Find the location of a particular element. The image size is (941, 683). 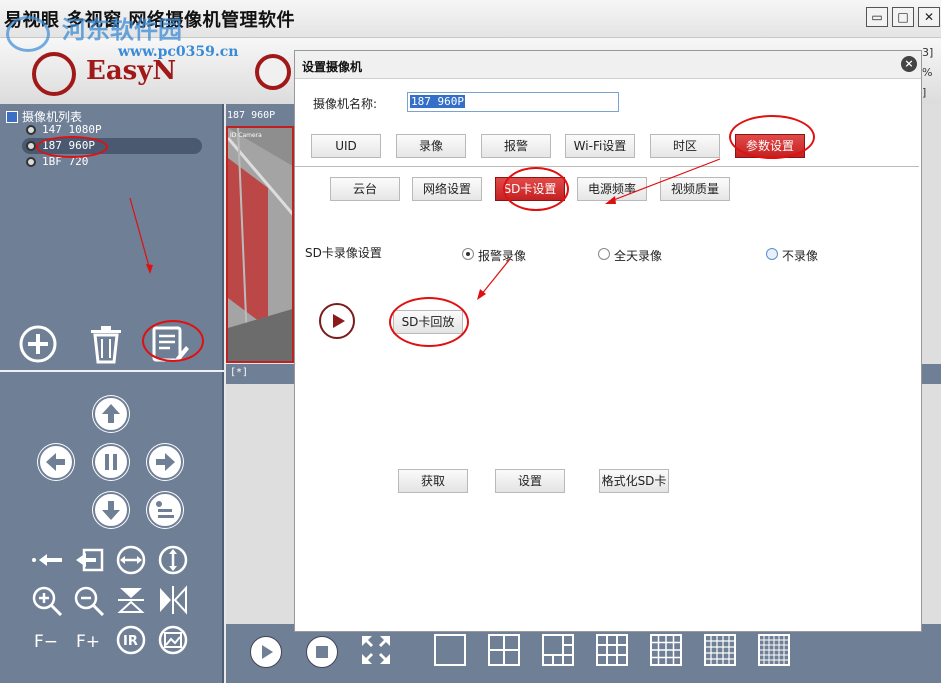

pause-button is located at coordinates (111, 462).